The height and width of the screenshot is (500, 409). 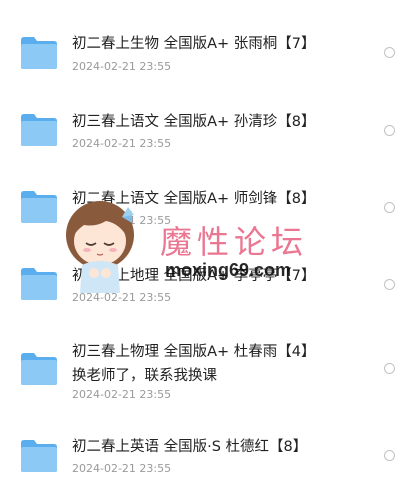 I want to click on file-title: 初三春上物理 全国版A+ 杜春雨【4】 换老师了，联系我换课, so click(x=194, y=364).